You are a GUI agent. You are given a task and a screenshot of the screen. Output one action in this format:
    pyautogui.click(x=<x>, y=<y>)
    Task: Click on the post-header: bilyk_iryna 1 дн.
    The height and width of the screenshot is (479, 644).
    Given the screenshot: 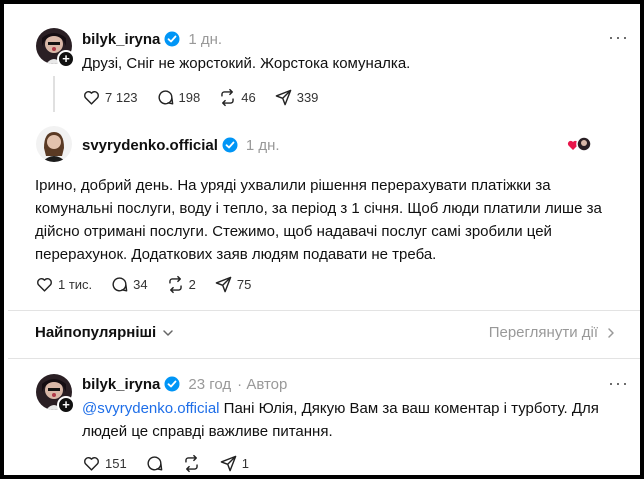 What is the action you would take?
    pyautogui.click(x=152, y=39)
    